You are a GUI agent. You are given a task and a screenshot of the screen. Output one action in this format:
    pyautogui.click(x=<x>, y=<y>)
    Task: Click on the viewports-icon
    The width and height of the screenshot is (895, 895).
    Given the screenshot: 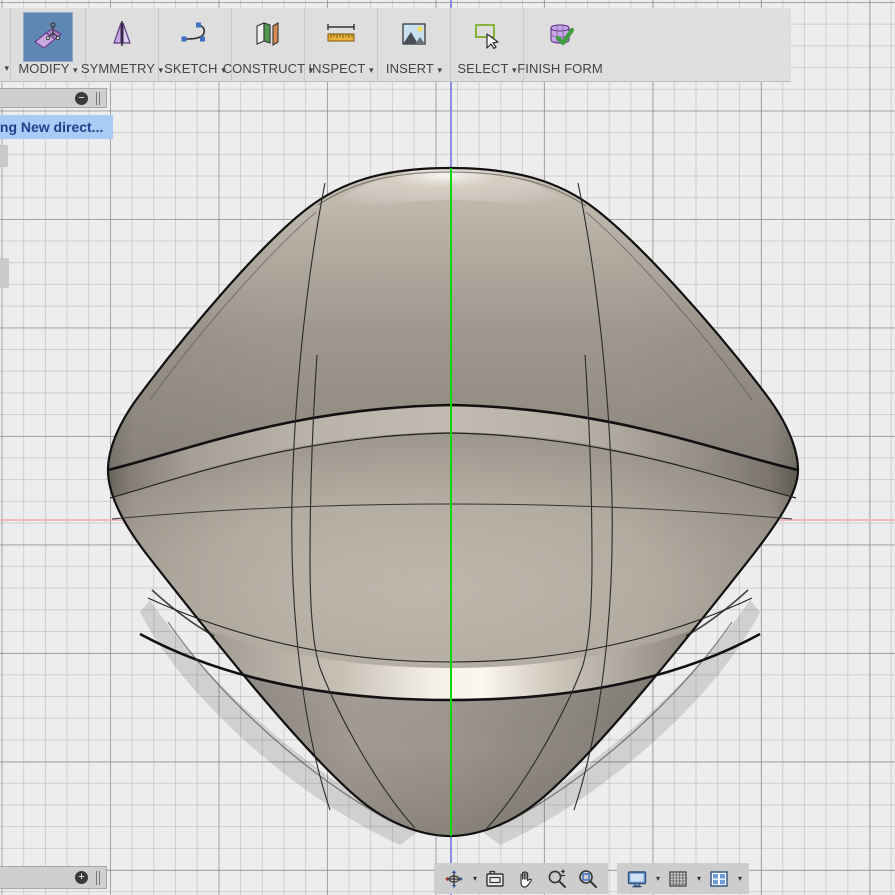 What is the action you would take?
    pyautogui.click(x=719, y=879)
    